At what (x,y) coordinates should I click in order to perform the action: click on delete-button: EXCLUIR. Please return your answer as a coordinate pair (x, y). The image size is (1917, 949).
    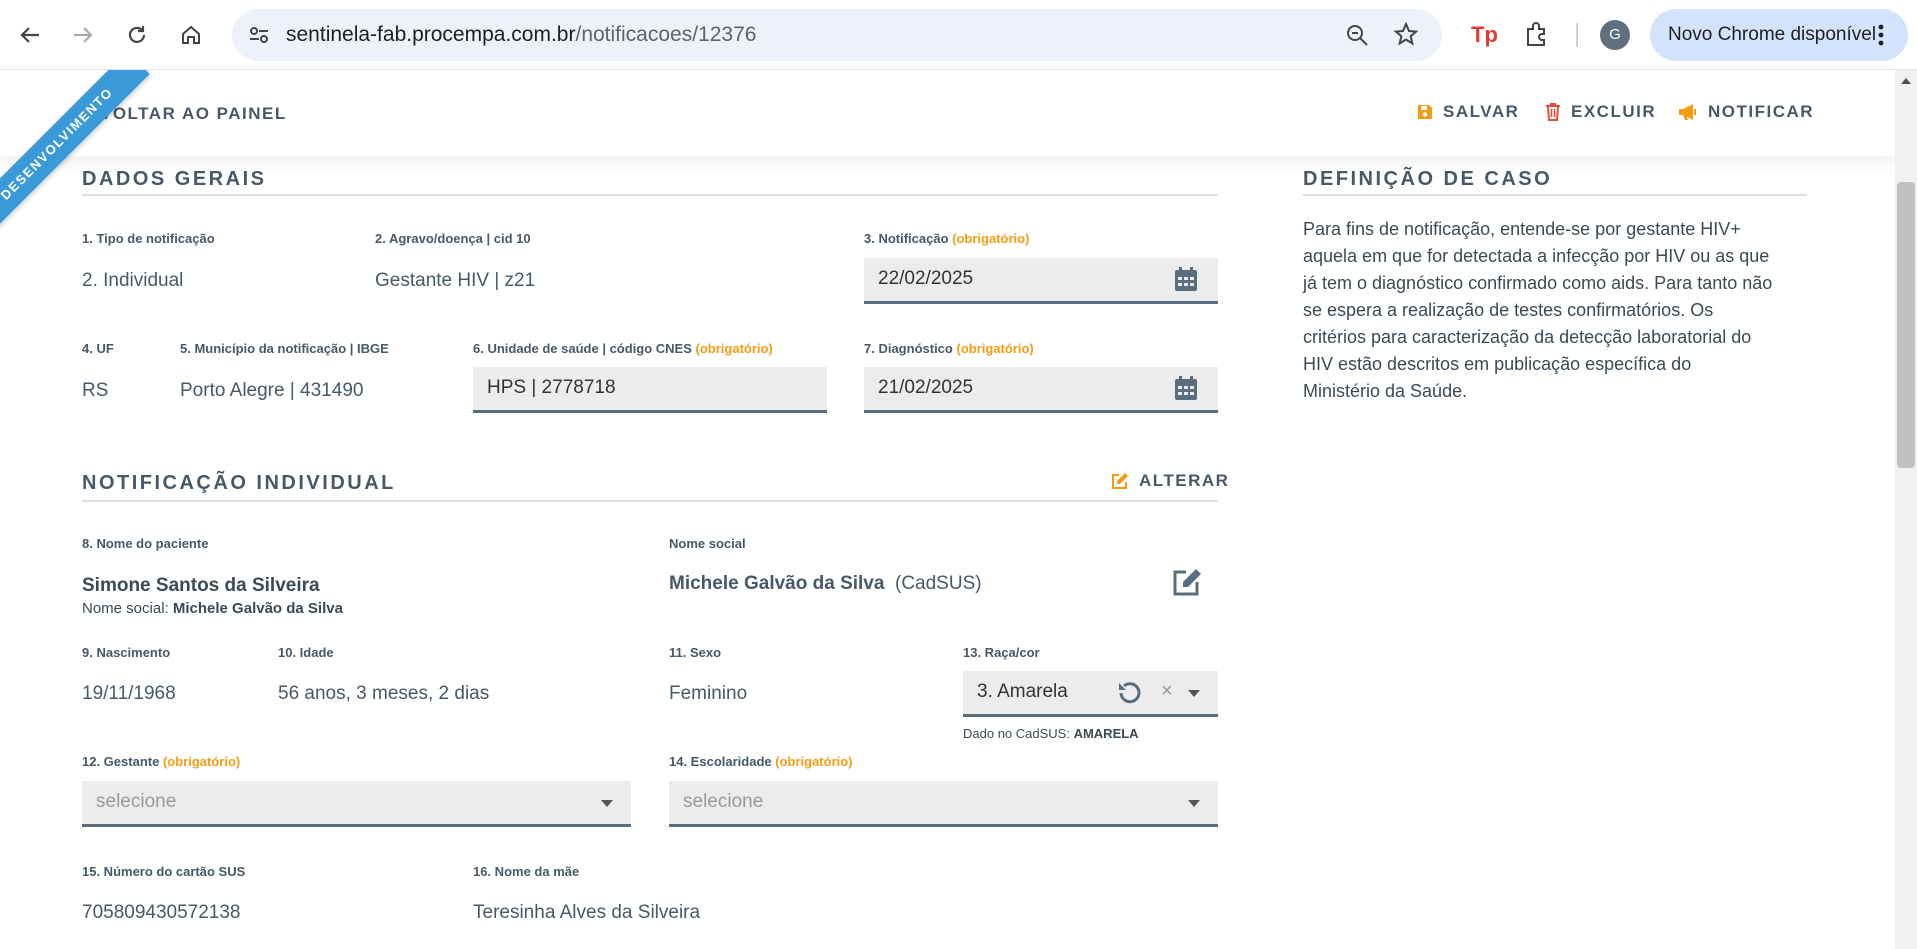
    Looking at the image, I should click on (1600, 112).